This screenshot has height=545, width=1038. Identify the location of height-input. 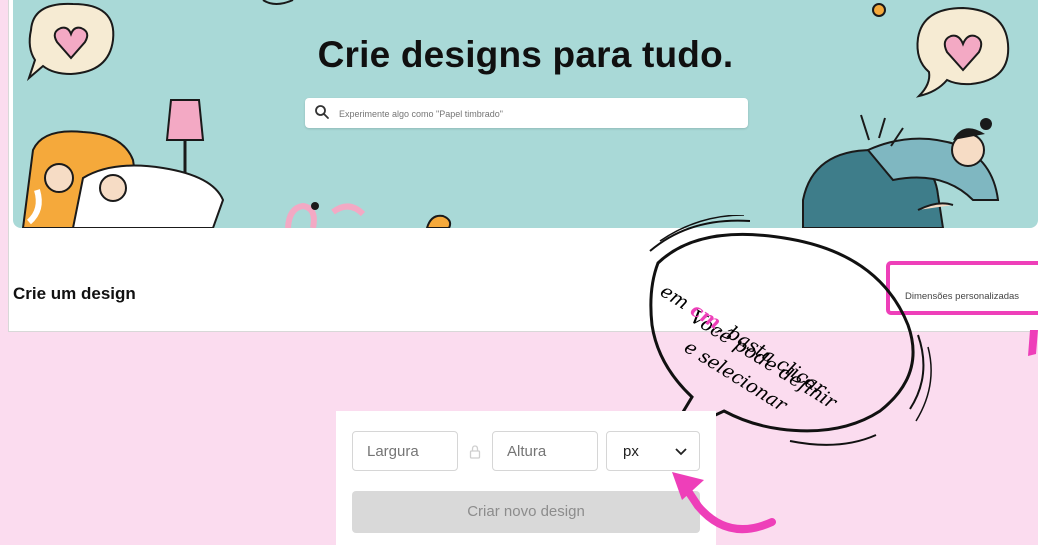
(542, 451).